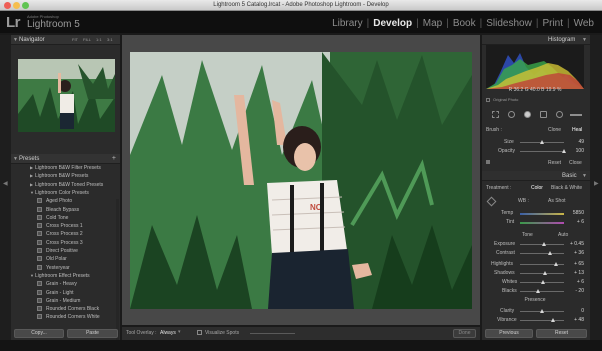 This screenshot has height=351, width=602. I want to click on dropdown-arrow-icon: ▾, so click(179, 332).